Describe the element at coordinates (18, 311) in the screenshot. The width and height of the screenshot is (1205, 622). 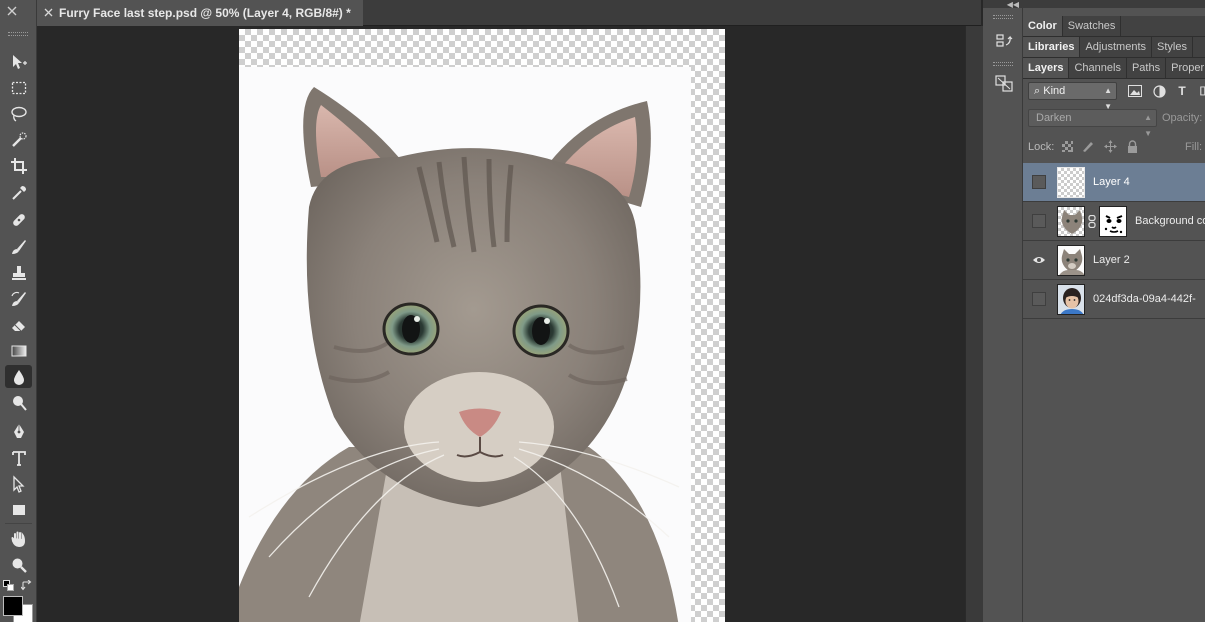
I see `tools-panel` at that location.